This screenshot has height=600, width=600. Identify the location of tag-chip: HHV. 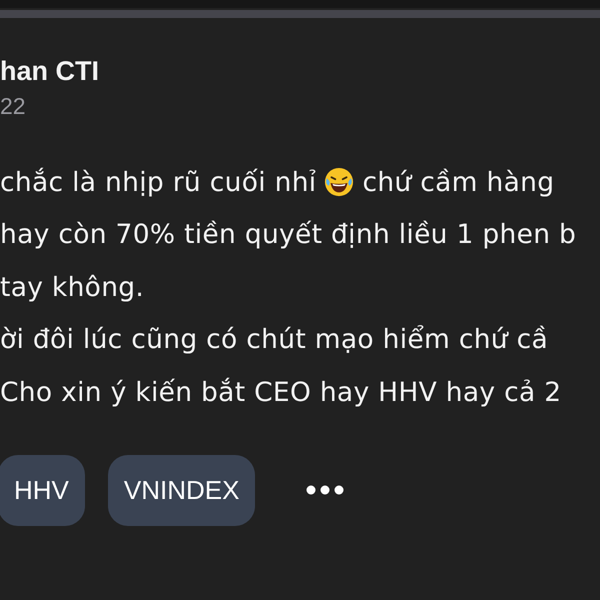
(42, 490).